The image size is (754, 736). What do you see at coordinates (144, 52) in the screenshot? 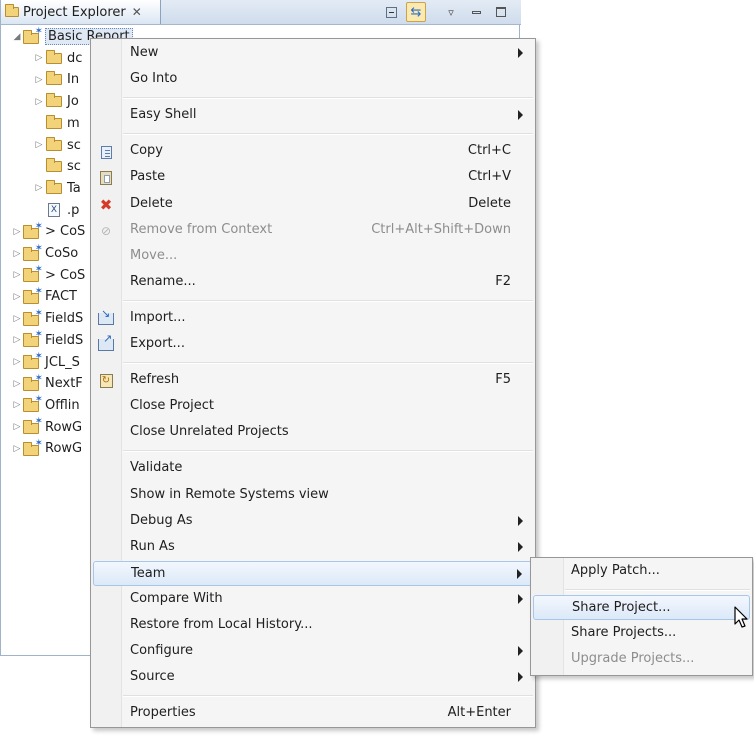
I see `menu-item-label: New` at bounding box center [144, 52].